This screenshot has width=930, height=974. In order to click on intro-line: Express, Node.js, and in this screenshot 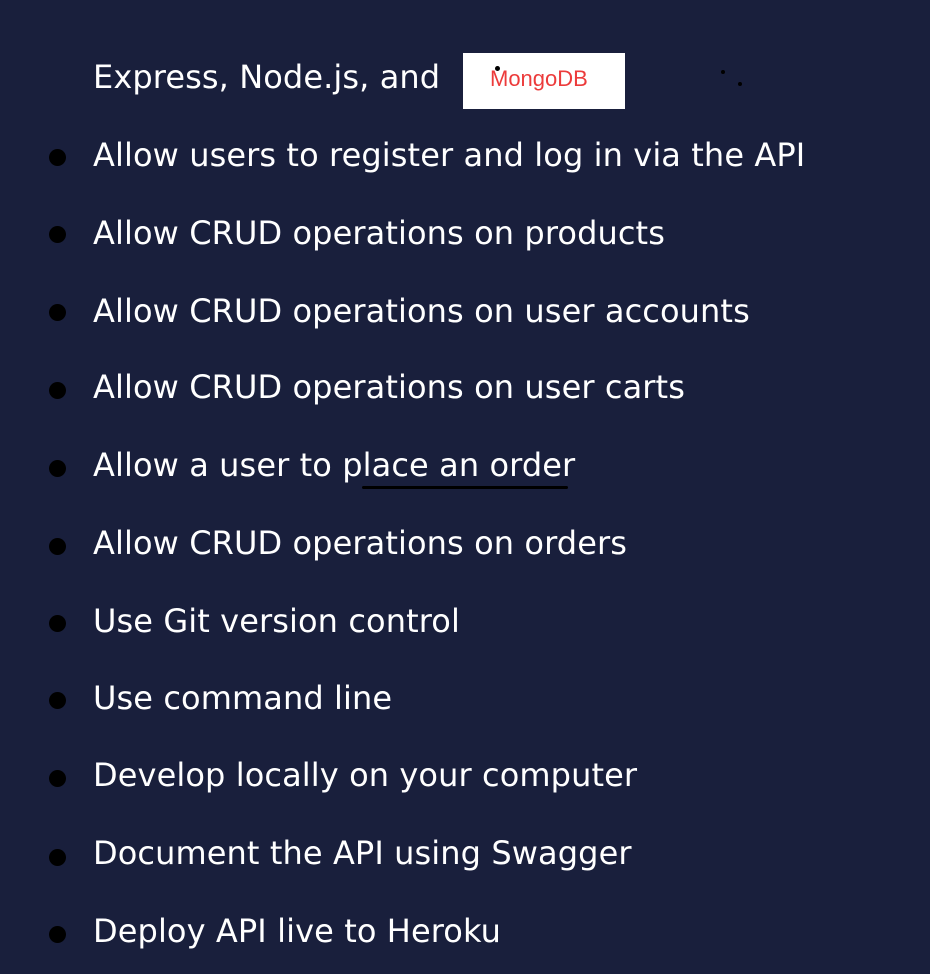, I will do `click(267, 77)`.